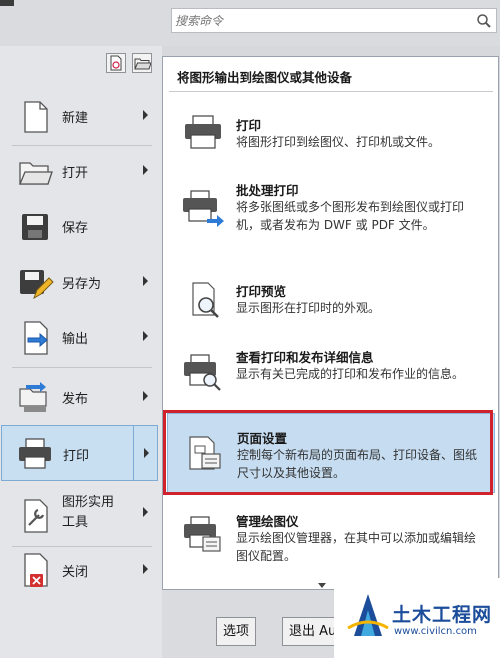 The height and width of the screenshot is (658, 500). I want to click on save-as-icon, so click(37, 285).